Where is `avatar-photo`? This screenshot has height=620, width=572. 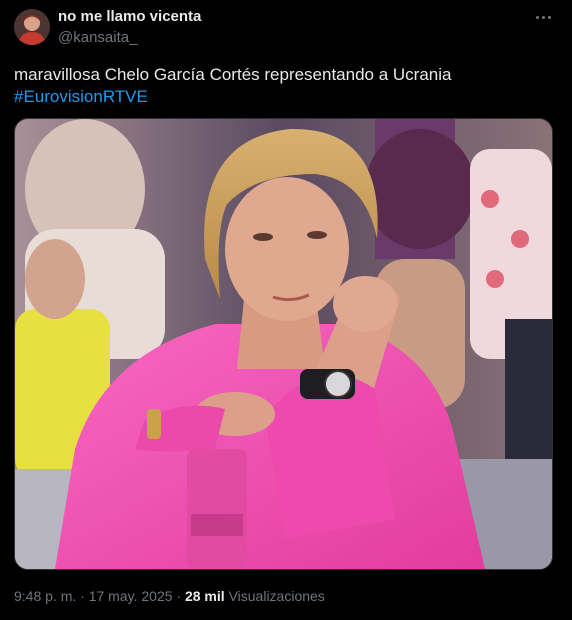 avatar-photo is located at coordinates (32, 27).